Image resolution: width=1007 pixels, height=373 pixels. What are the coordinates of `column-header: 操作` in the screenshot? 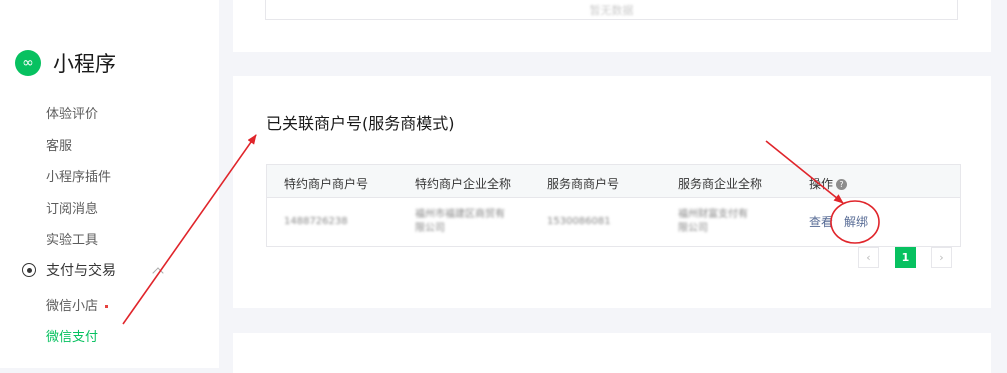 It's located at (821, 184).